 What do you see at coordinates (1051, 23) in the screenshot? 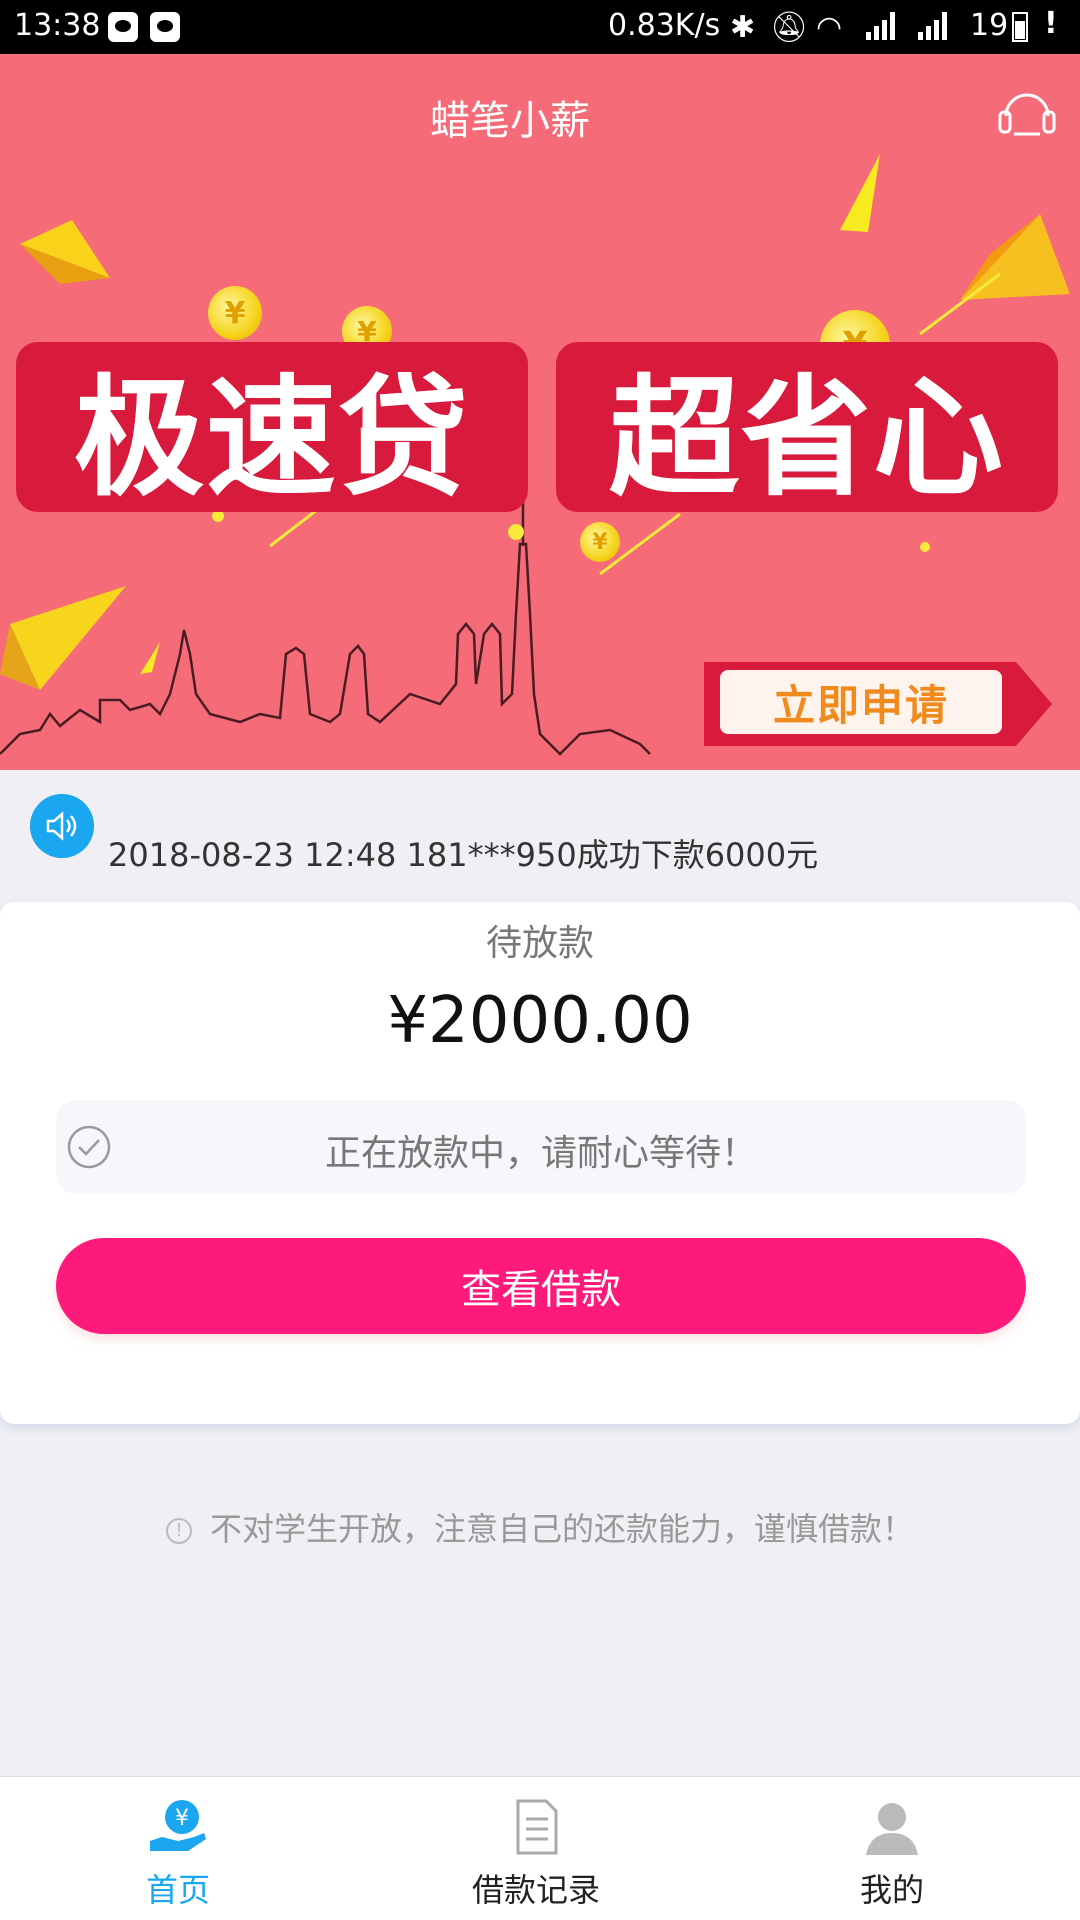
I see `alert-indicator: !` at bounding box center [1051, 23].